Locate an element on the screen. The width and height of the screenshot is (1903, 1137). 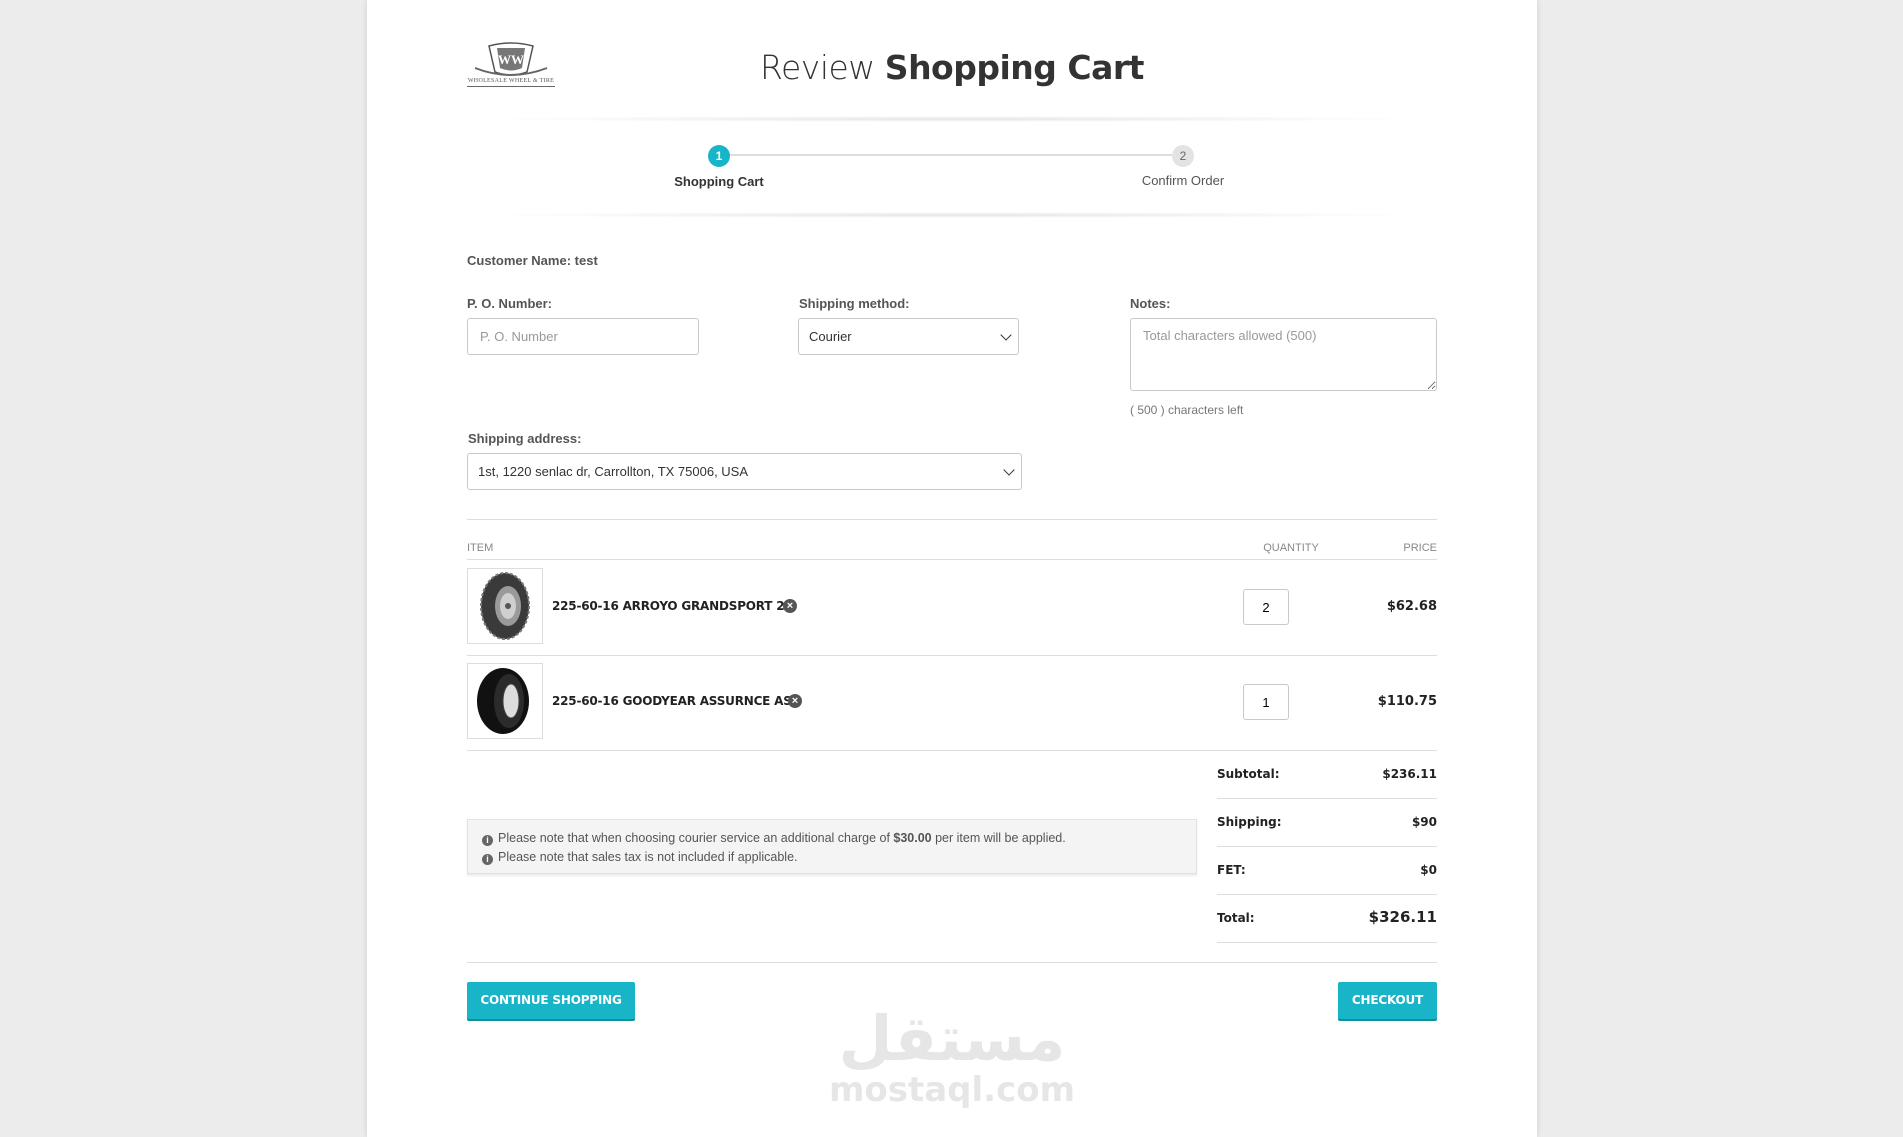
stepper-top-divider is located at coordinates (952, 119).